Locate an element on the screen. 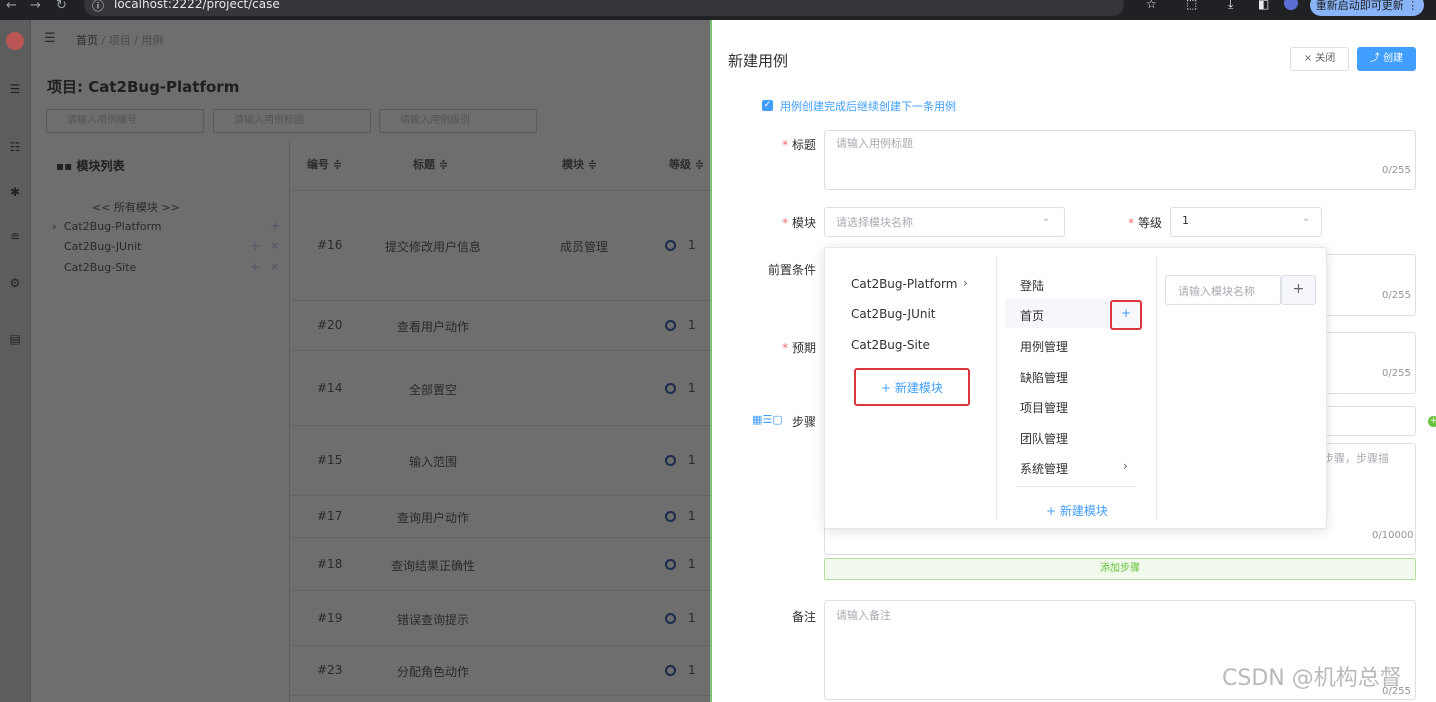  update-button: 重新启动即可更新 ⋮ is located at coordinates (1367, 8).